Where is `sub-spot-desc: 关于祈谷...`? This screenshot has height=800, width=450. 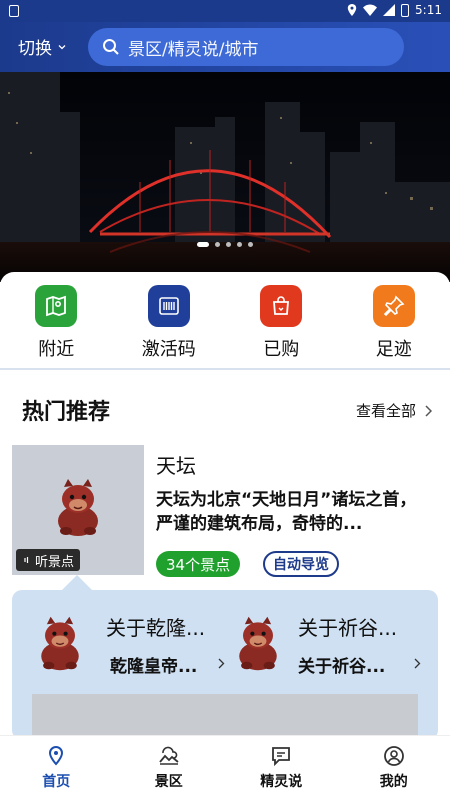 sub-spot-desc: 关于祈谷... is located at coordinates (342, 667).